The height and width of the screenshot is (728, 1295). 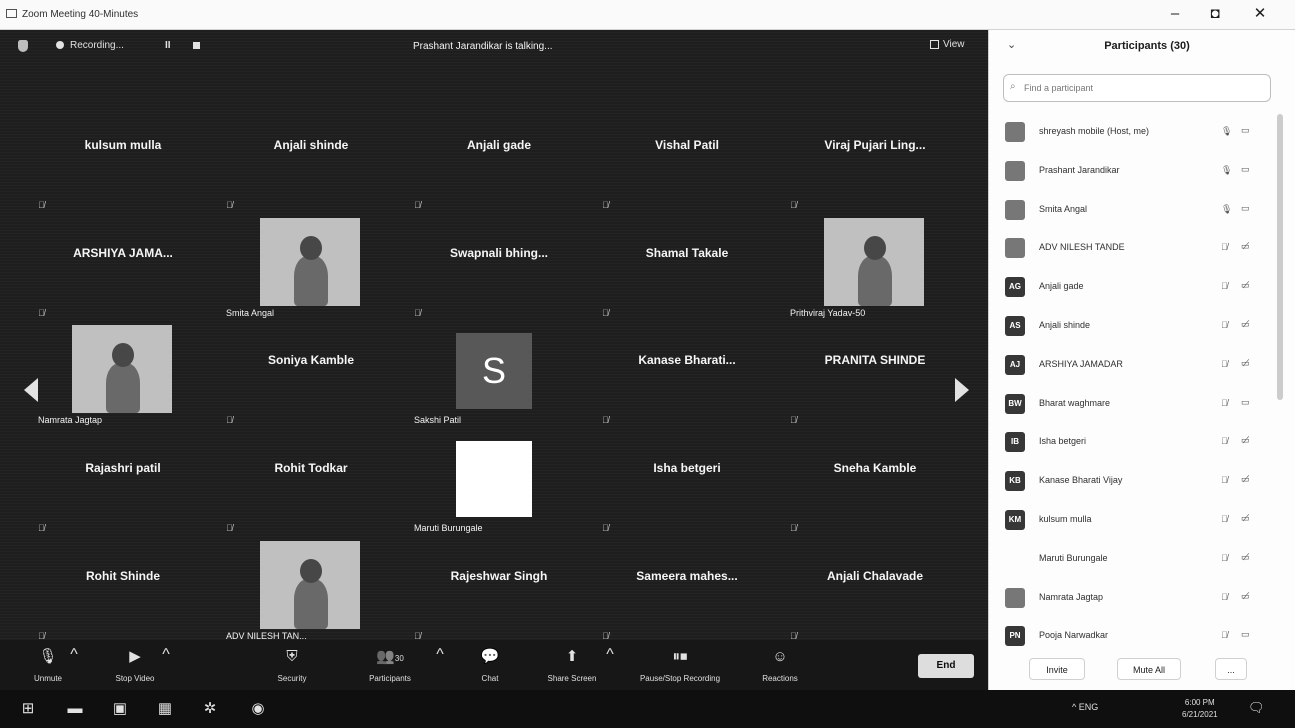 I want to click on participant-name: Pooja Narwadkar, so click(x=1074, y=635).